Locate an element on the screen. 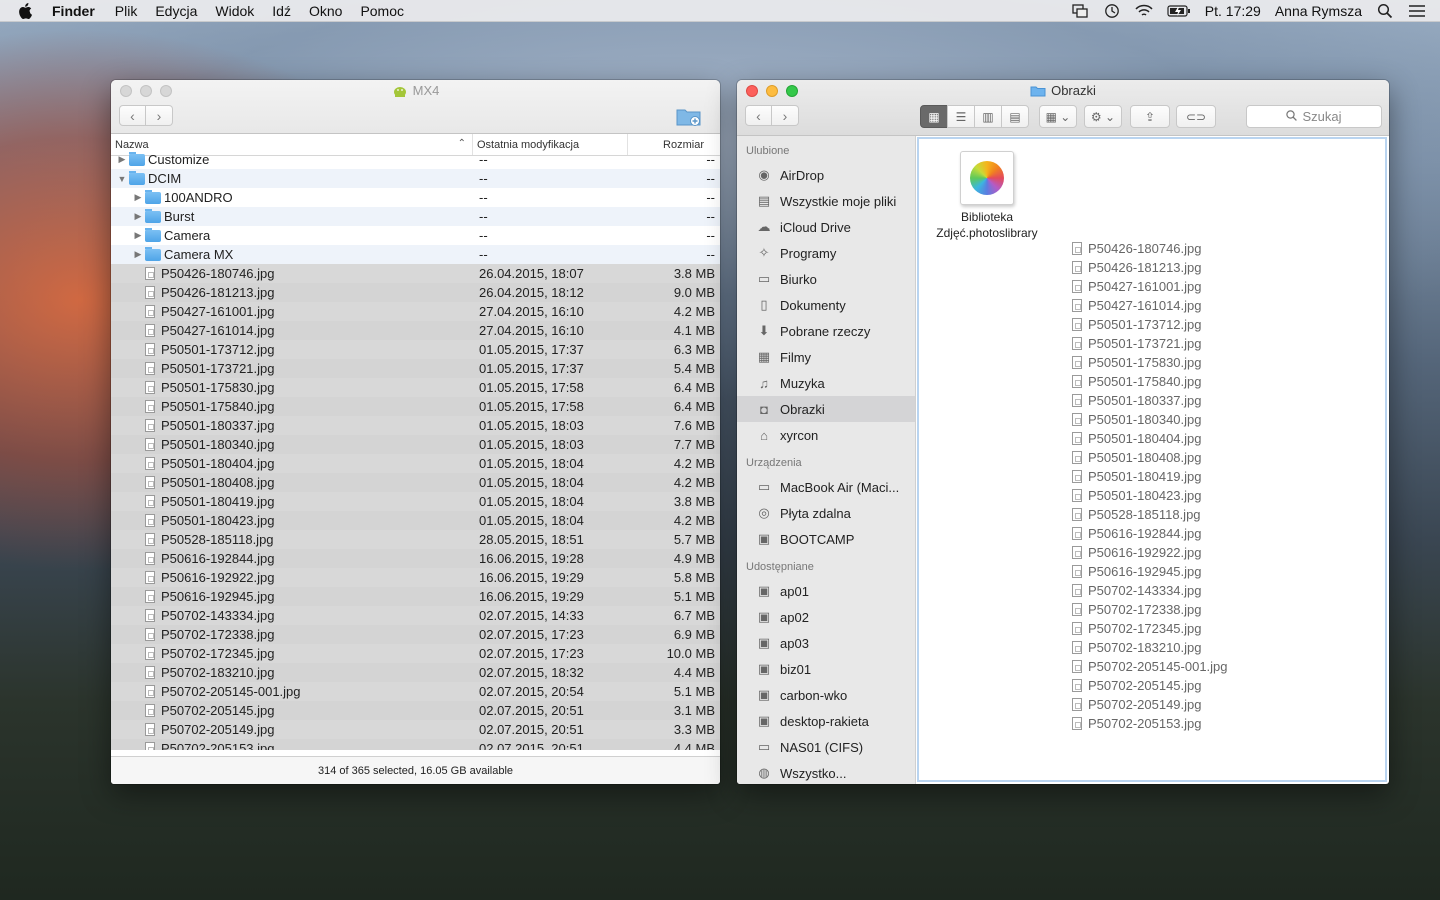 This screenshot has width=1440, height=900. folder-row: ▶ 100ANDRO -- -- is located at coordinates (415, 197).